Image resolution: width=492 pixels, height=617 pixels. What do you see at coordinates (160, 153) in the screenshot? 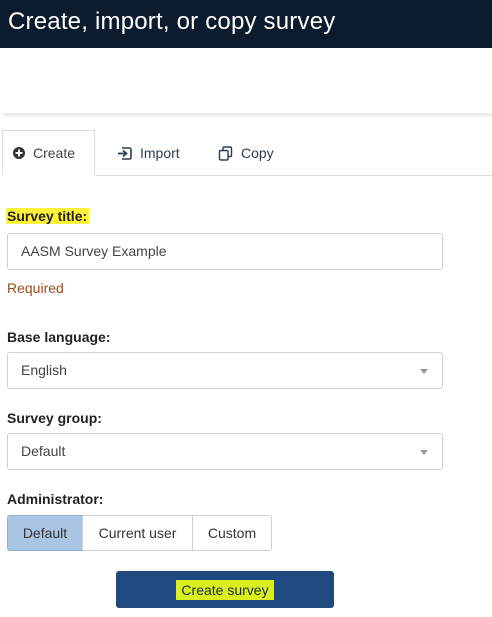
I see `tab-import-label: Import` at bounding box center [160, 153].